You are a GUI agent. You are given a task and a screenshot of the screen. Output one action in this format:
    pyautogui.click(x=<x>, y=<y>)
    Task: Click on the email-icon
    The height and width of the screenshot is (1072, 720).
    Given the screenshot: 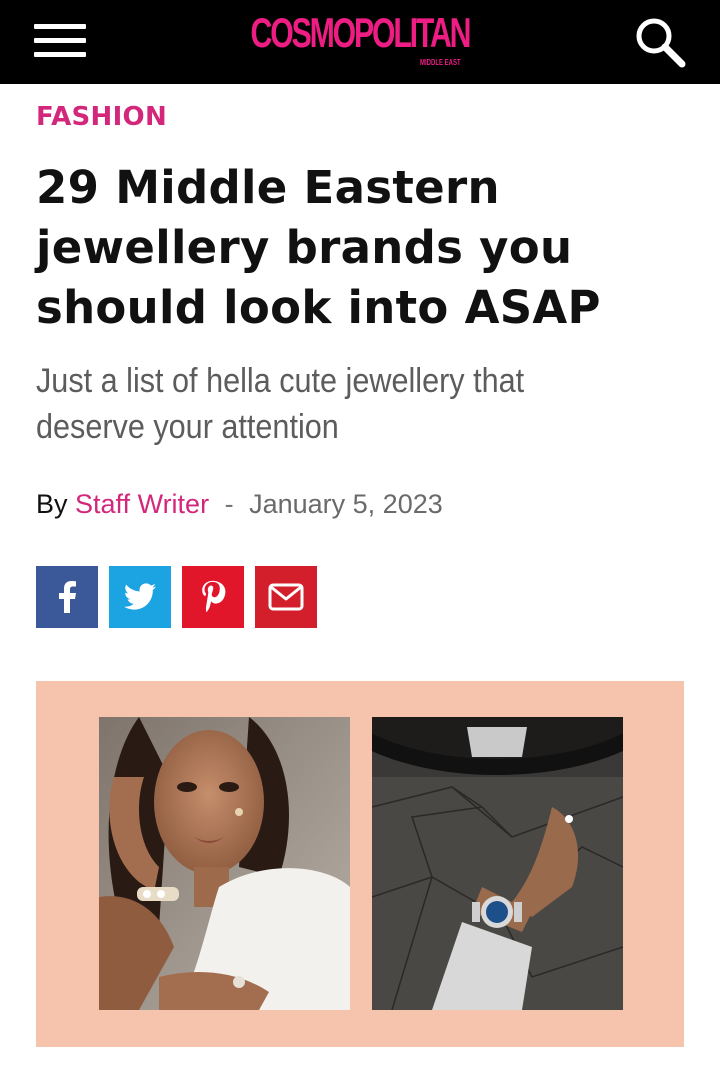 What is the action you would take?
    pyautogui.click(x=286, y=597)
    